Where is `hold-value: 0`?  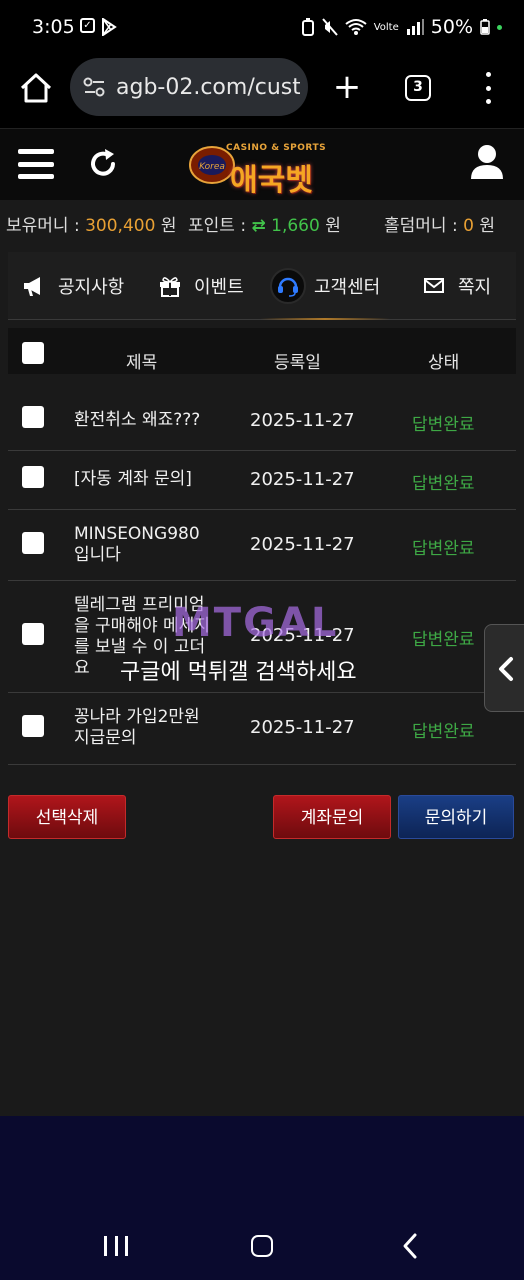 hold-value: 0 is located at coordinates (468, 226).